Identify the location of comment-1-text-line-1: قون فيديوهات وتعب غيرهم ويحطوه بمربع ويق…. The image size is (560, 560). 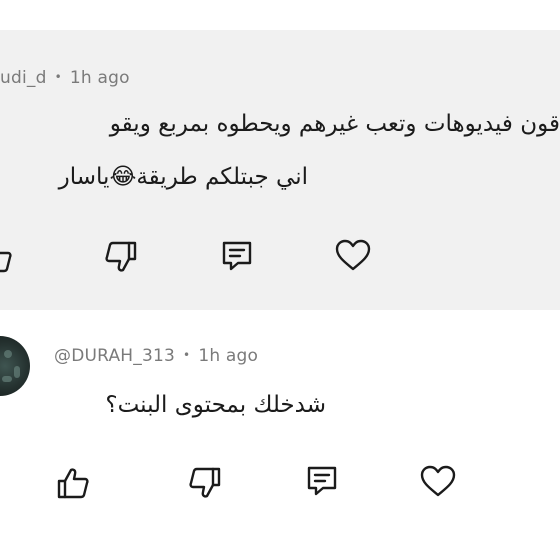
(334, 124).